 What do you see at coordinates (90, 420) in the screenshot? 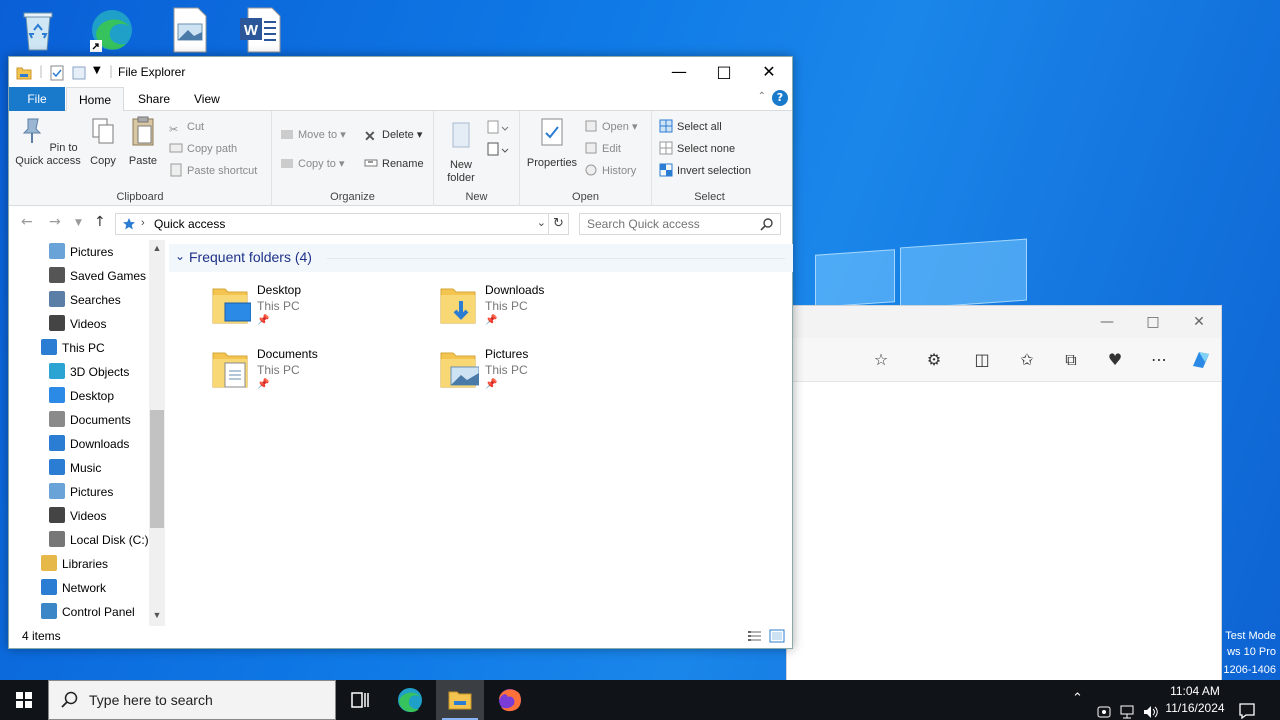
I see `nav-item: Documents` at bounding box center [90, 420].